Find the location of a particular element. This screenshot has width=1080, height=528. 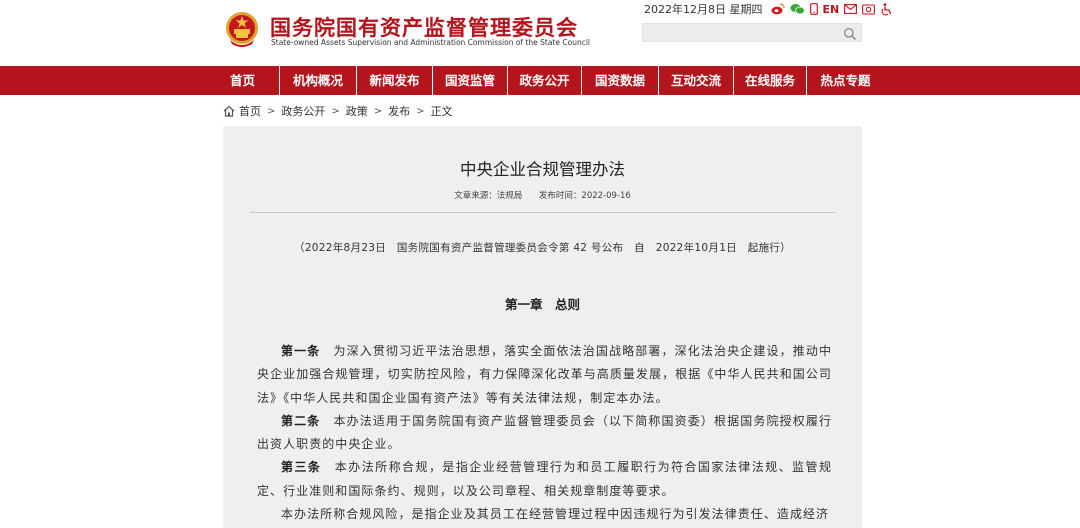

nav-item-interaction: 互动交流 is located at coordinates (695, 80).